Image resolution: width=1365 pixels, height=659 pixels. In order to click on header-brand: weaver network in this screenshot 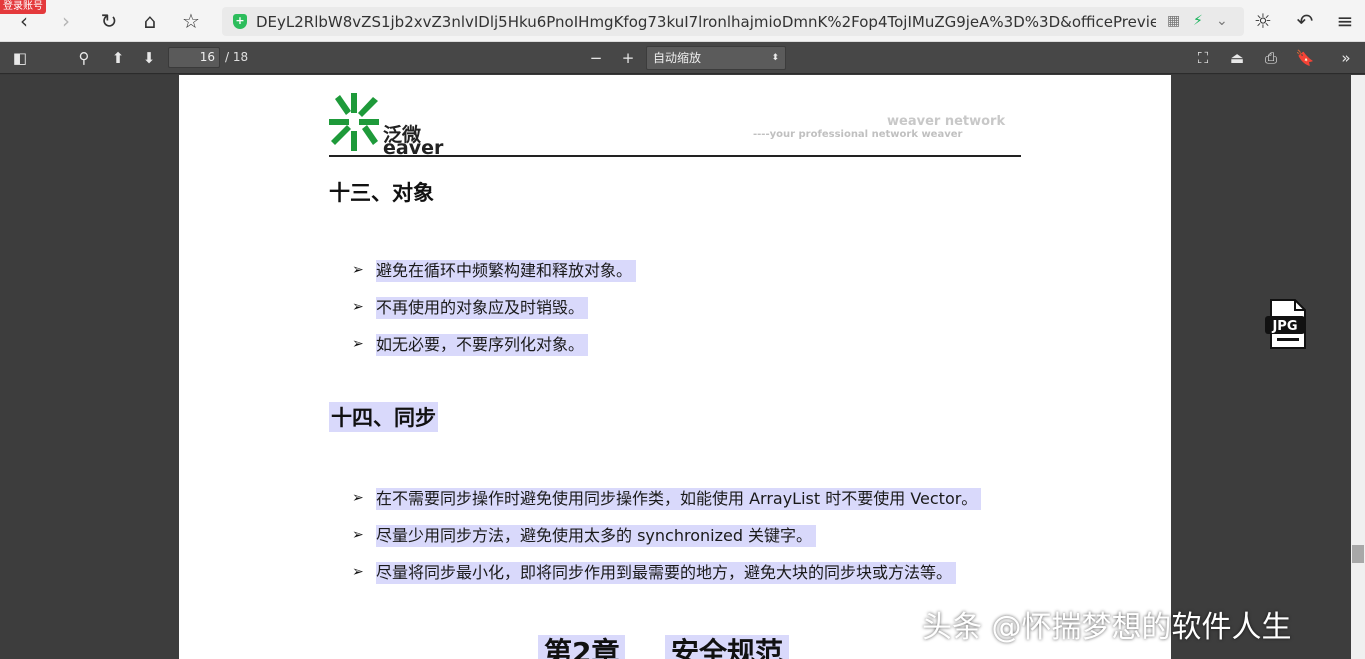, I will do `click(946, 121)`.